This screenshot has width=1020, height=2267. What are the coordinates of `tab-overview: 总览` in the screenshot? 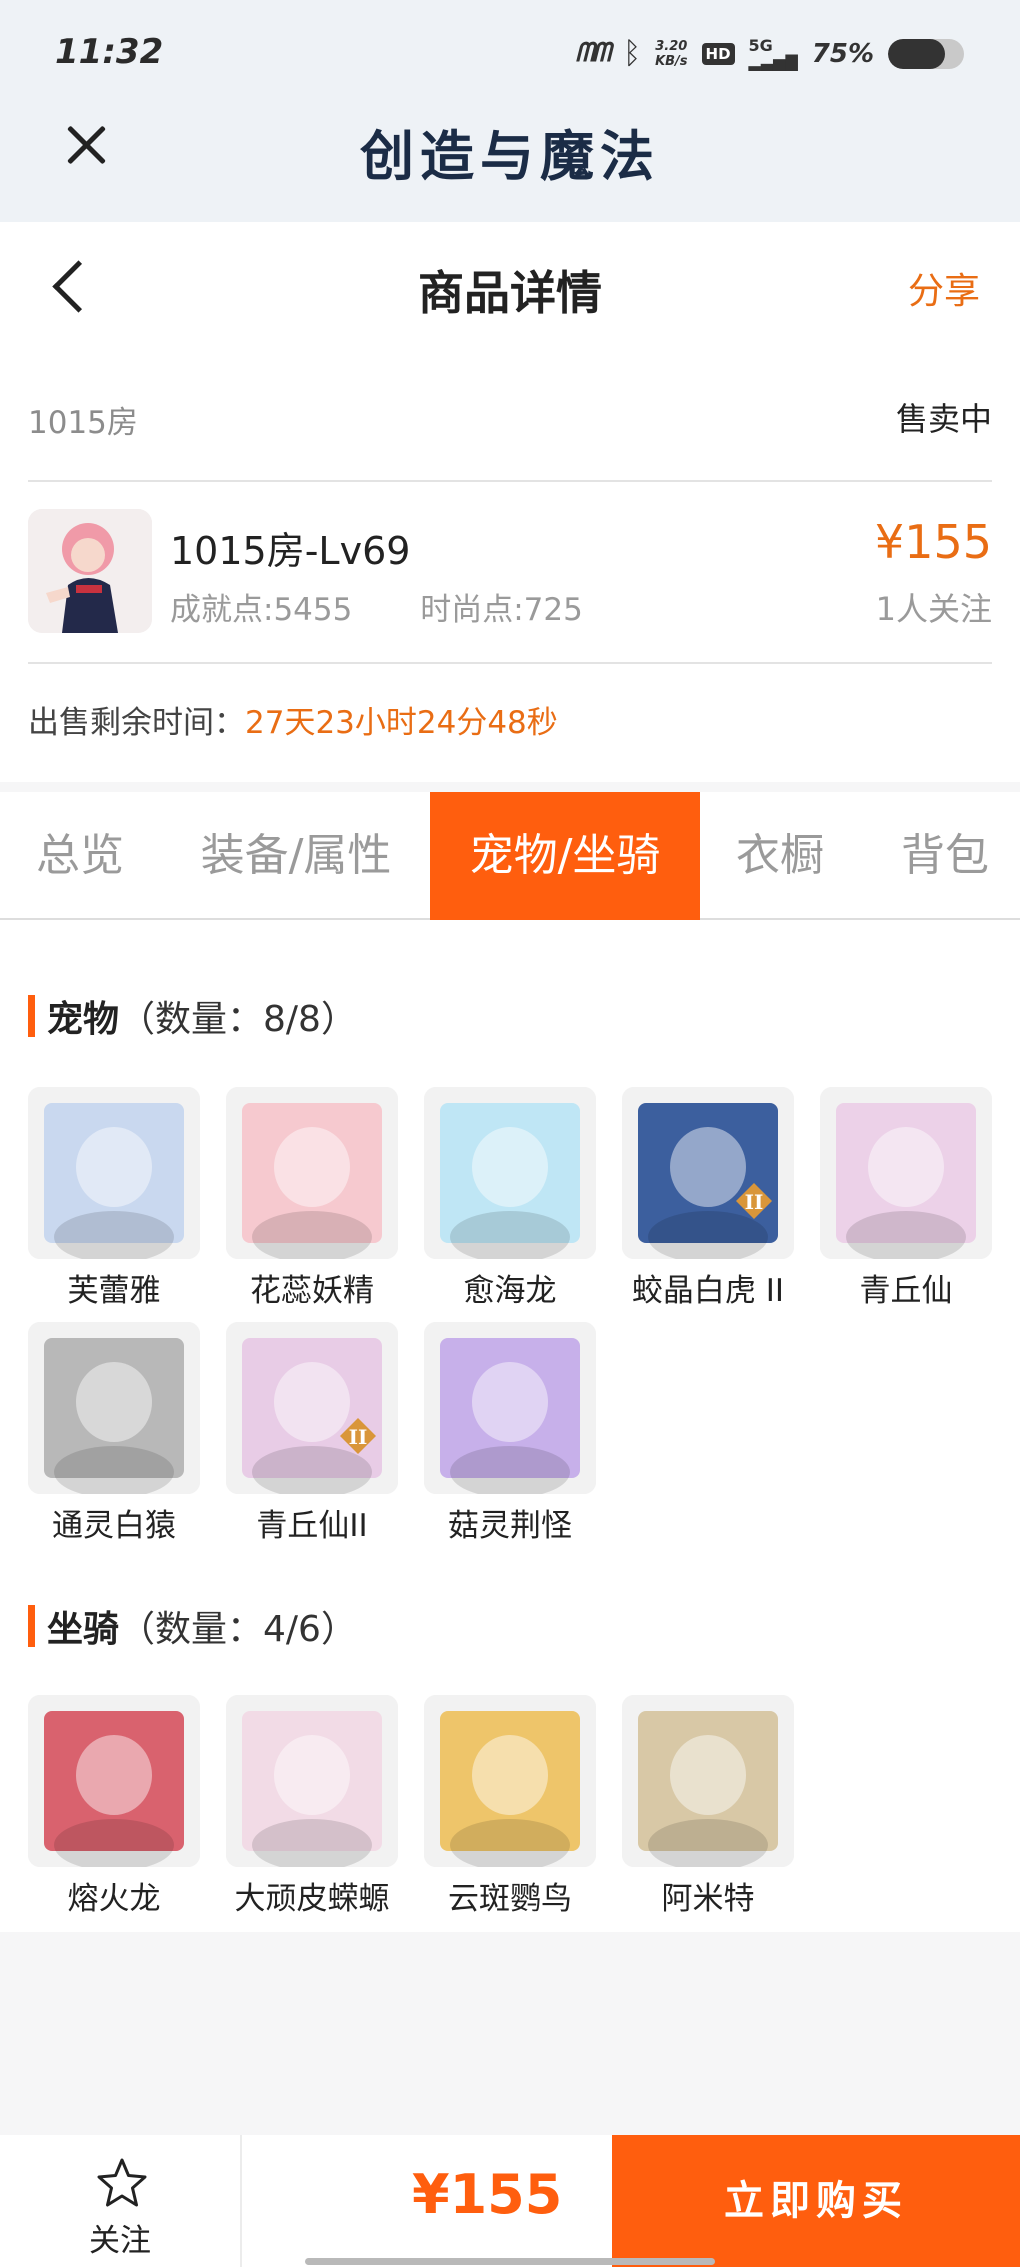 It's located at (80, 856).